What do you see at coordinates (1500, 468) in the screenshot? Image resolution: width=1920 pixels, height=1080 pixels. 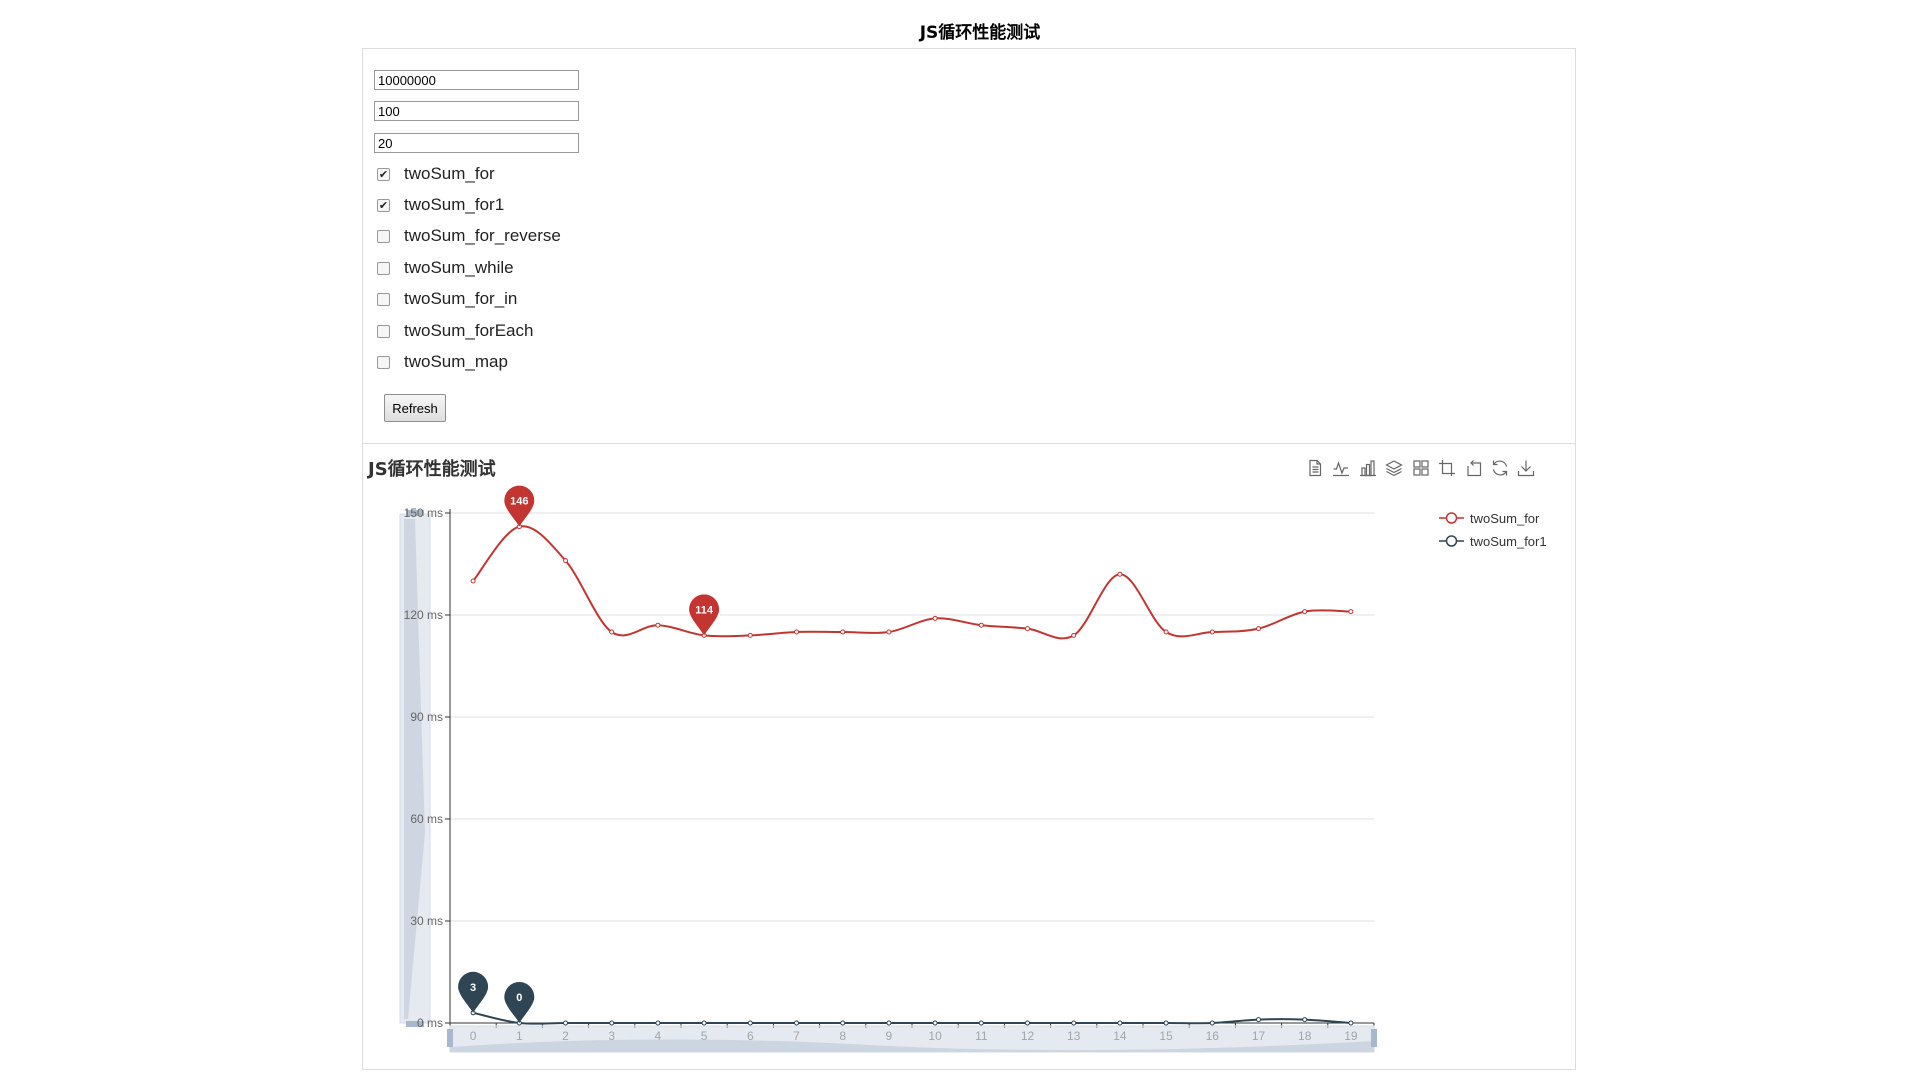 I see `restore-icon` at bounding box center [1500, 468].